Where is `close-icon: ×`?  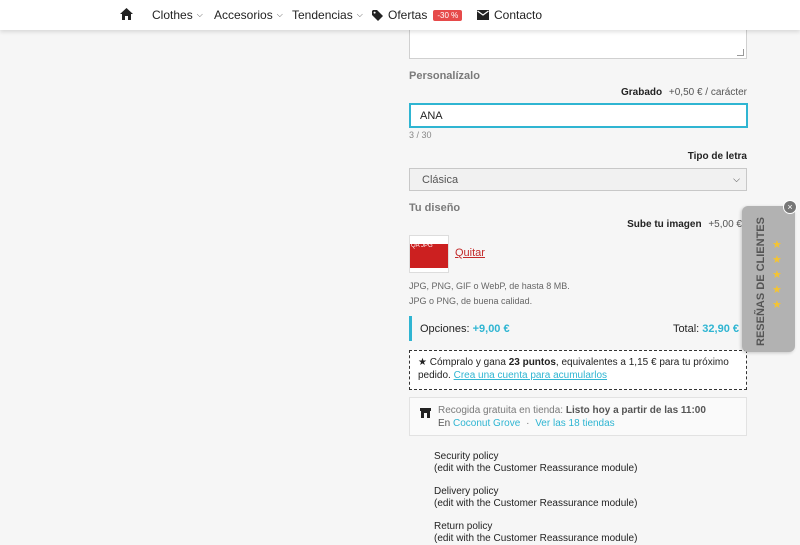 close-icon: × is located at coordinates (790, 207).